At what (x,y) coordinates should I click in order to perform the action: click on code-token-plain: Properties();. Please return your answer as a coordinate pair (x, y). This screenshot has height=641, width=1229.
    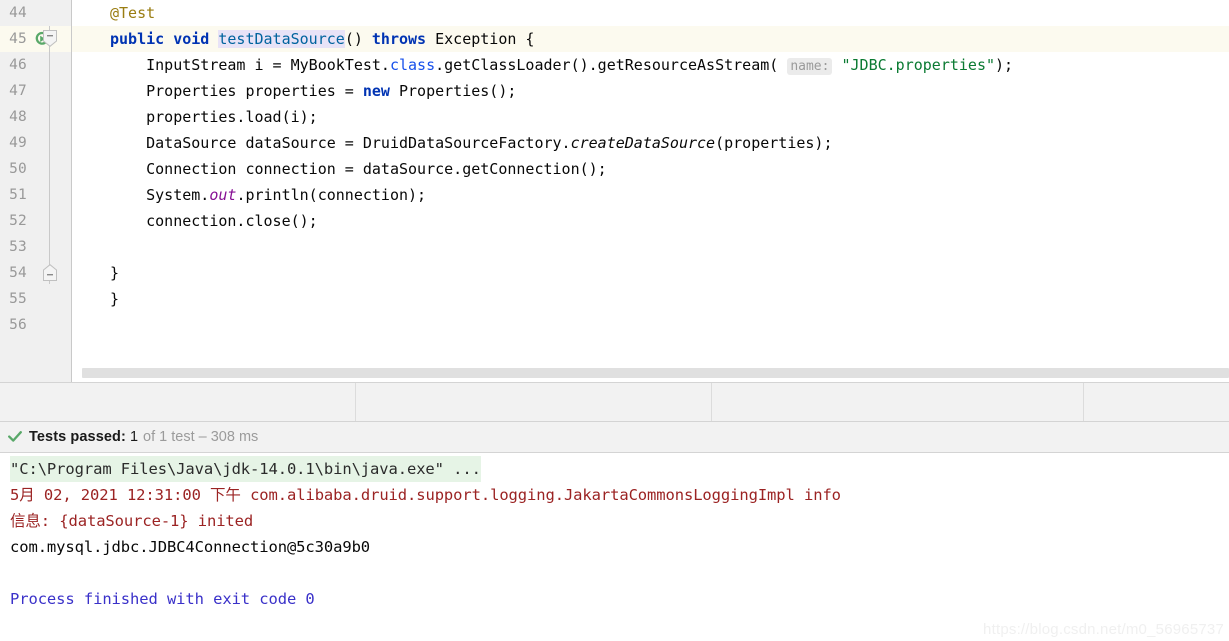
    Looking at the image, I should click on (453, 91).